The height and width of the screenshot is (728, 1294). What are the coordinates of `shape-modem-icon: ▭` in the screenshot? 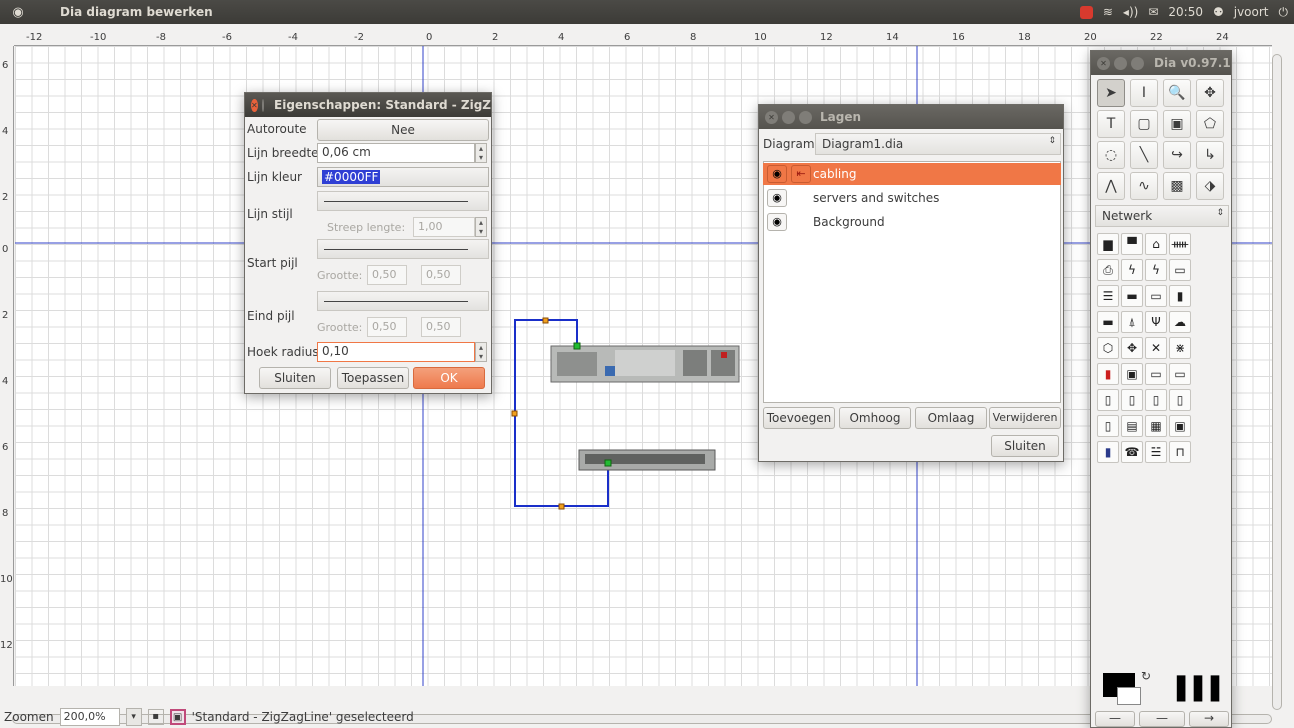 It's located at (1180, 270).